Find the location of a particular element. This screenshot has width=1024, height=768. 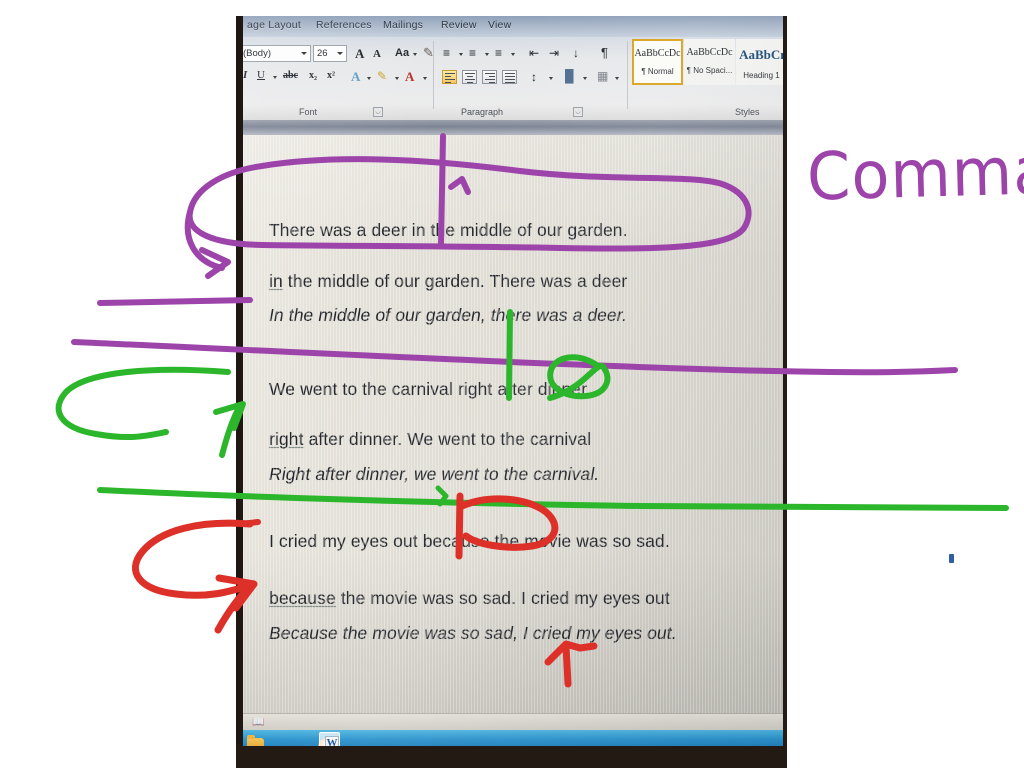

font-group-label: Font is located at coordinates (308, 112).